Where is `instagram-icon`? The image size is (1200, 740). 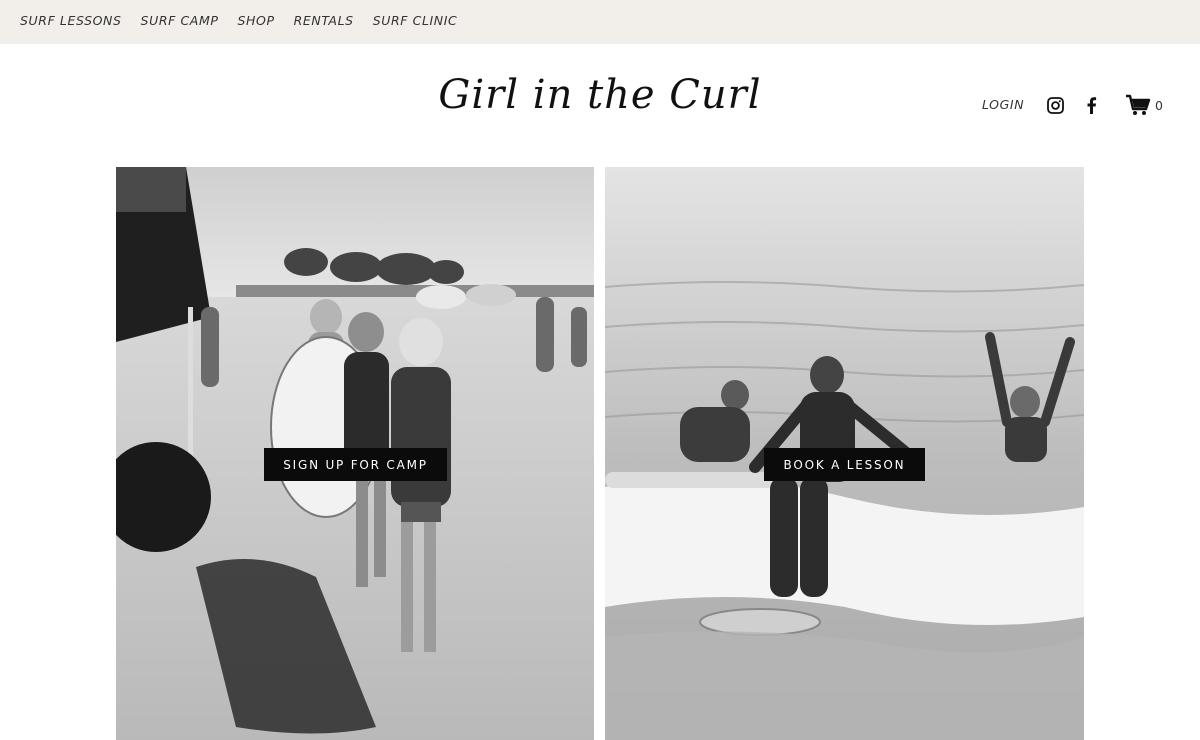
instagram-icon is located at coordinates (1055, 105).